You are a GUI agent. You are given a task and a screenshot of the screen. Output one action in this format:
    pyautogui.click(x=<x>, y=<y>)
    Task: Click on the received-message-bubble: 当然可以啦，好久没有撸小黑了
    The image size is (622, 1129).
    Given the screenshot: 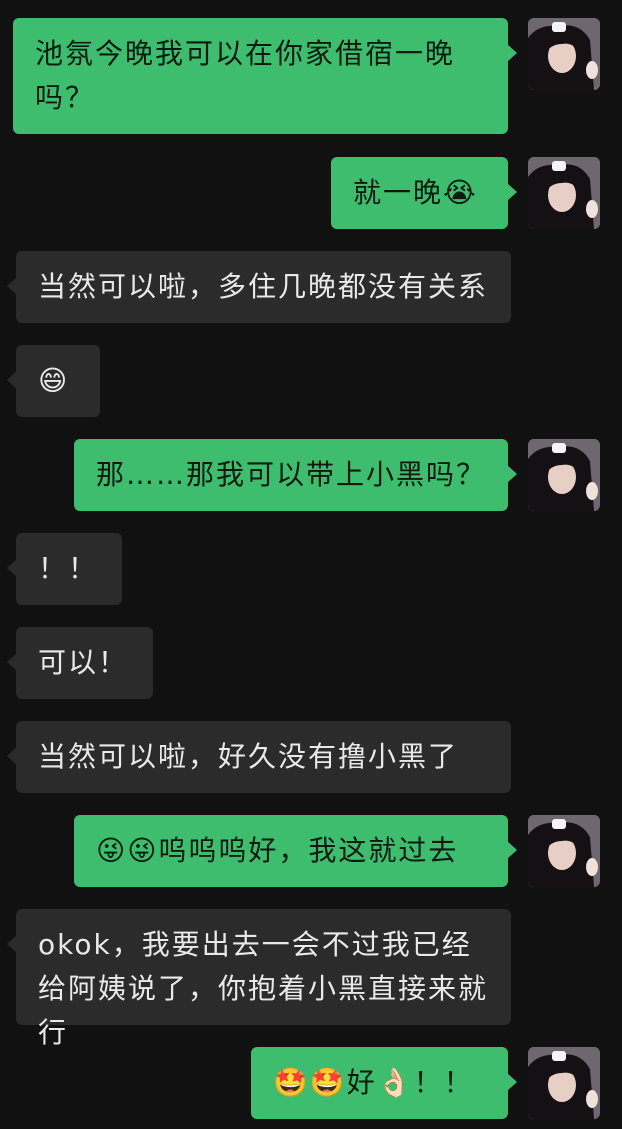 What is the action you would take?
    pyautogui.click(x=259, y=757)
    